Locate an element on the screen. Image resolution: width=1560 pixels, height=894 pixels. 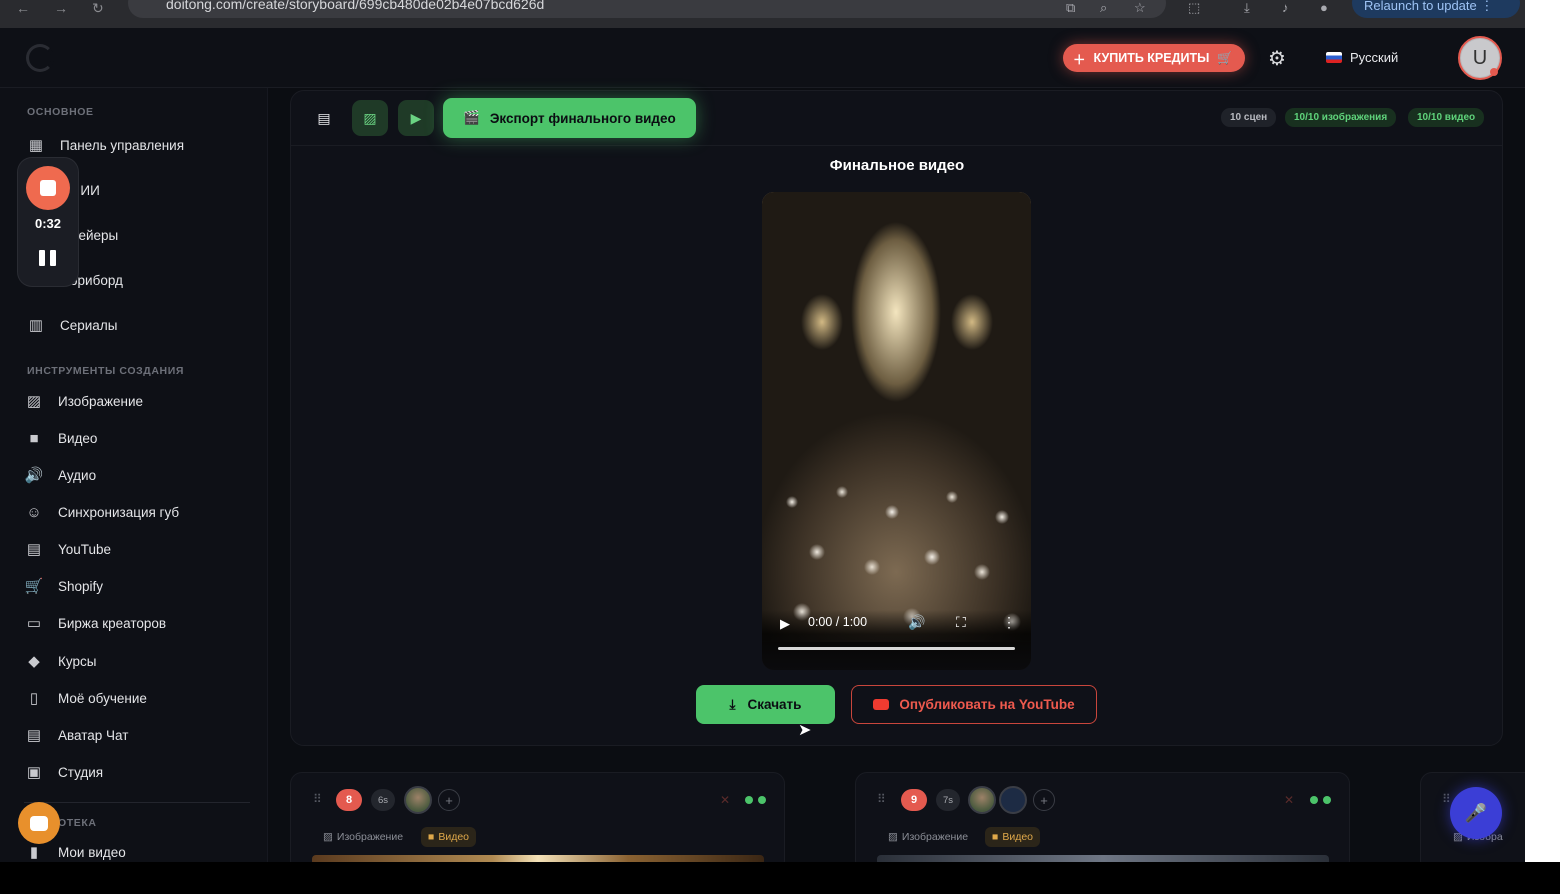
app-header: ＋ КУПИТЬ КРЕДИТЫ 🛒 ⚙ Русский U is located at coordinates (762, 58).